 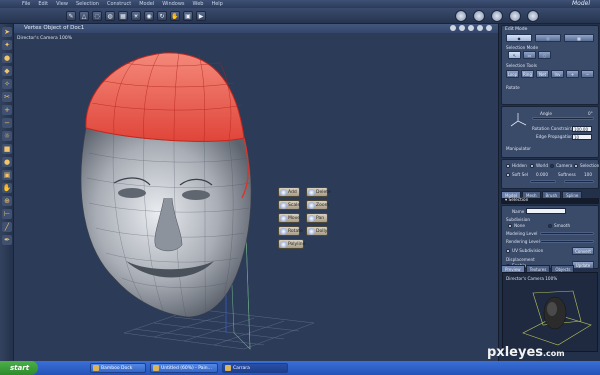 What do you see at coordinates (97, 16) in the screenshot?
I see `lasso-icon: ◌` at bounding box center [97, 16].